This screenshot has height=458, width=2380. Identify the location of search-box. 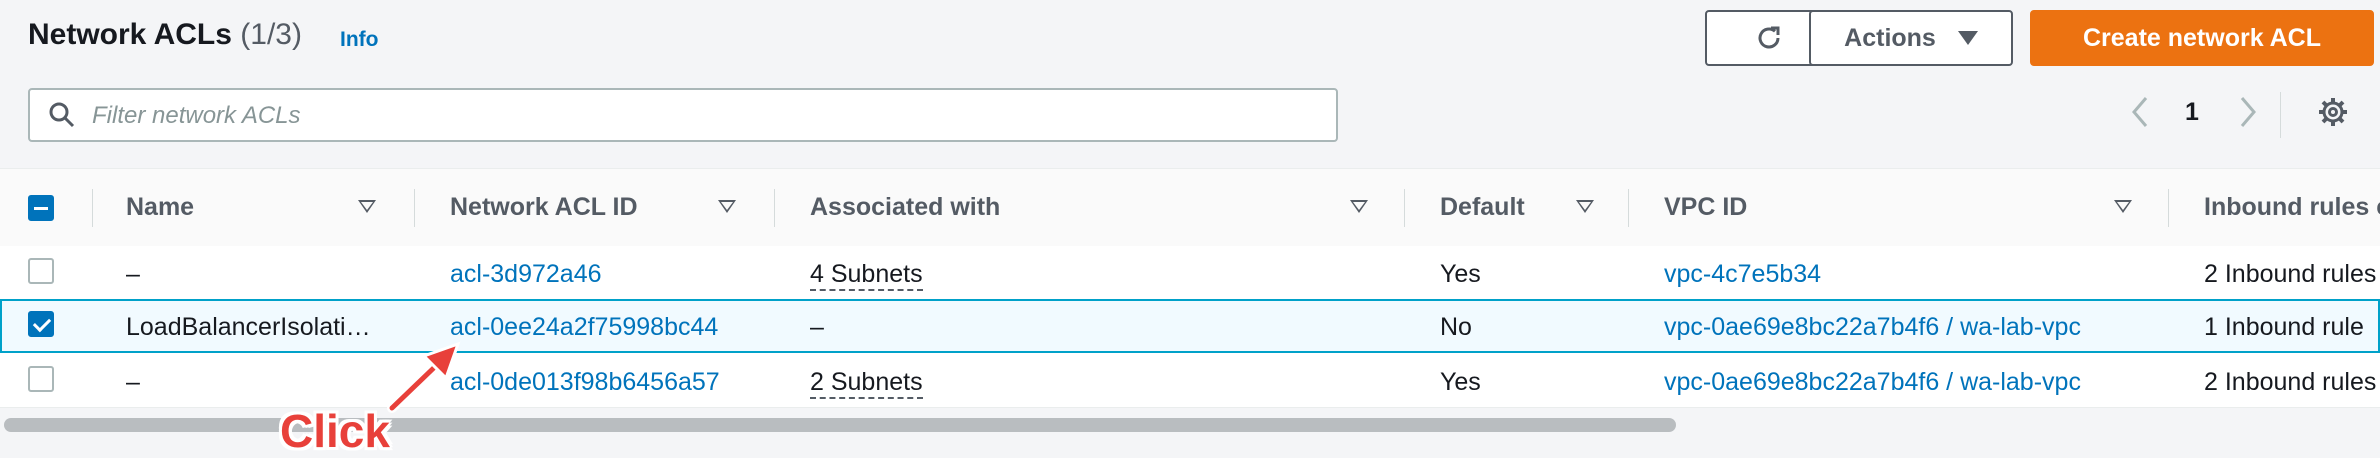
(683, 115).